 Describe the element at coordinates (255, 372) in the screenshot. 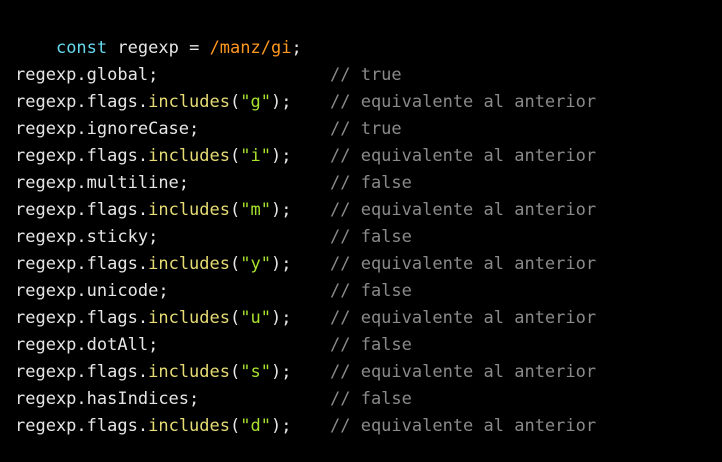

I see `flag-string: "s"` at that location.